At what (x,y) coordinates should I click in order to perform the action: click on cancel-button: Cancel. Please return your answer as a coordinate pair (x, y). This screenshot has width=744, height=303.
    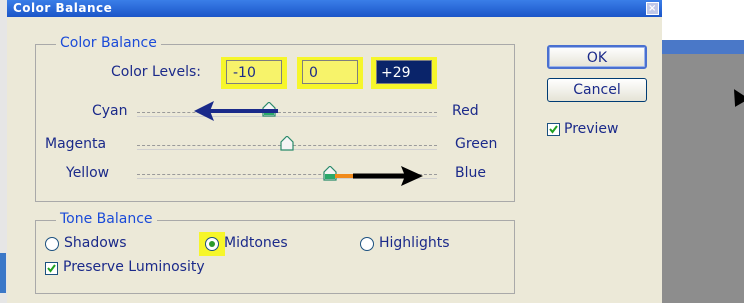
    Looking at the image, I should click on (597, 90).